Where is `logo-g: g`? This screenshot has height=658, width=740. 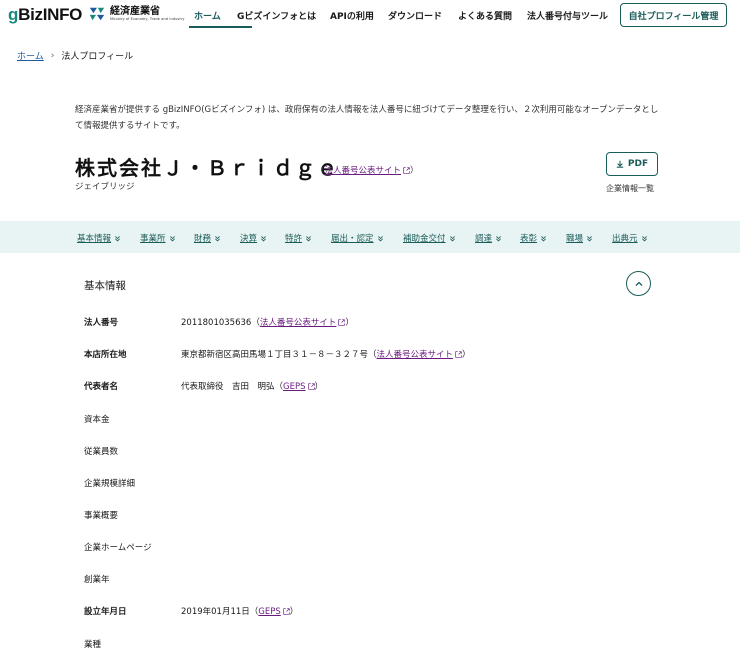 logo-g: g is located at coordinates (13, 14).